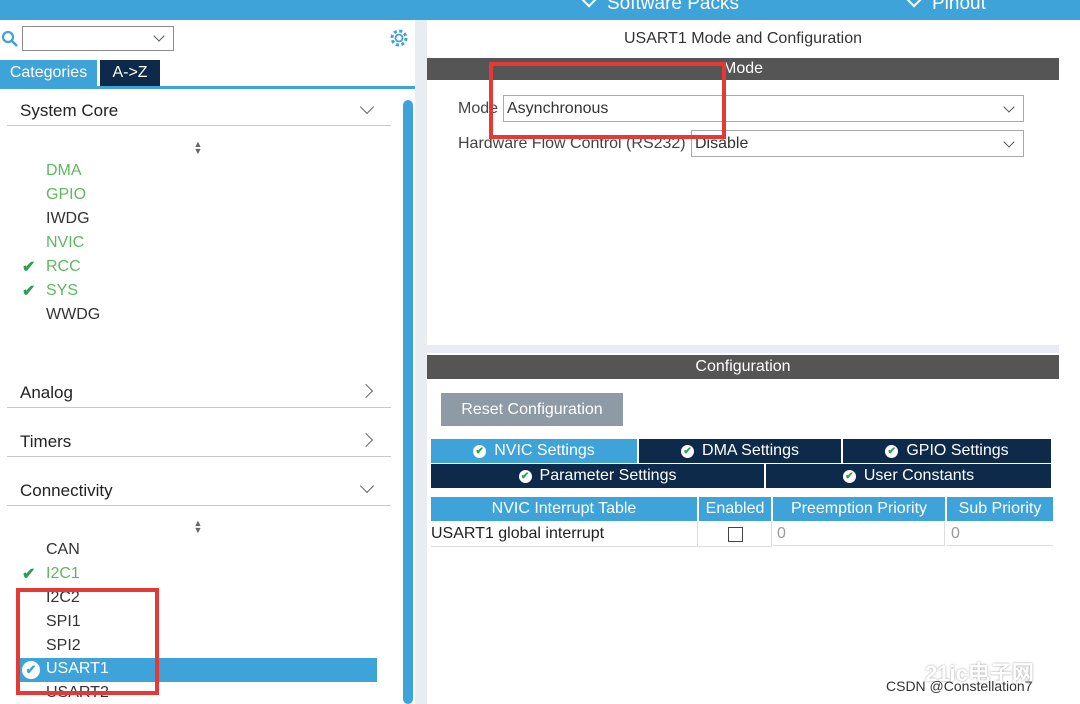  Describe the element at coordinates (65, 243) in the screenshot. I see `list-item-nvic: NVIC` at that location.